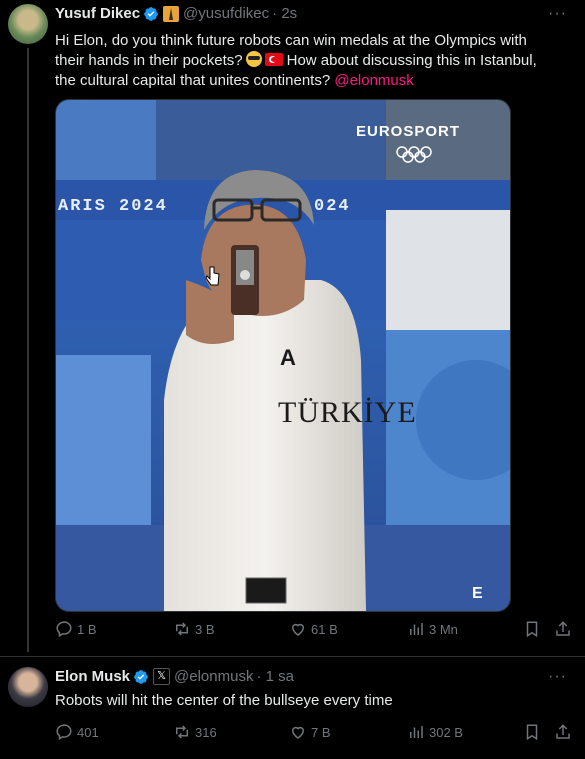 This screenshot has width=585, height=759. Describe the element at coordinates (205, 629) in the screenshot. I see `repost-count: 3 B` at that location.